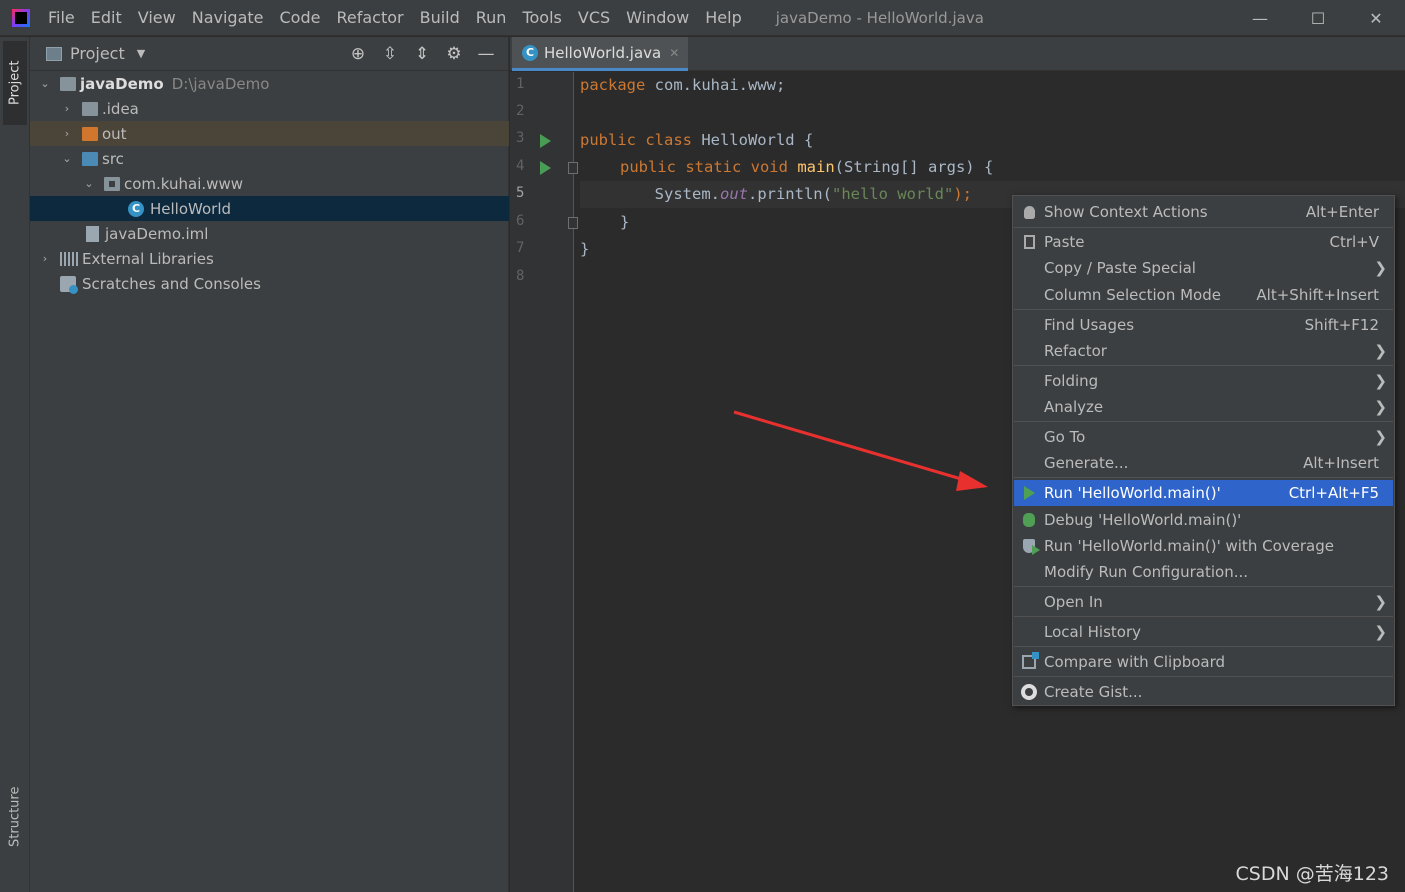 Image resolution: width=1405 pixels, height=892 pixels. Describe the element at coordinates (1093, 632) in the screenshot. I see `menu-item-label: Local History` at that location.